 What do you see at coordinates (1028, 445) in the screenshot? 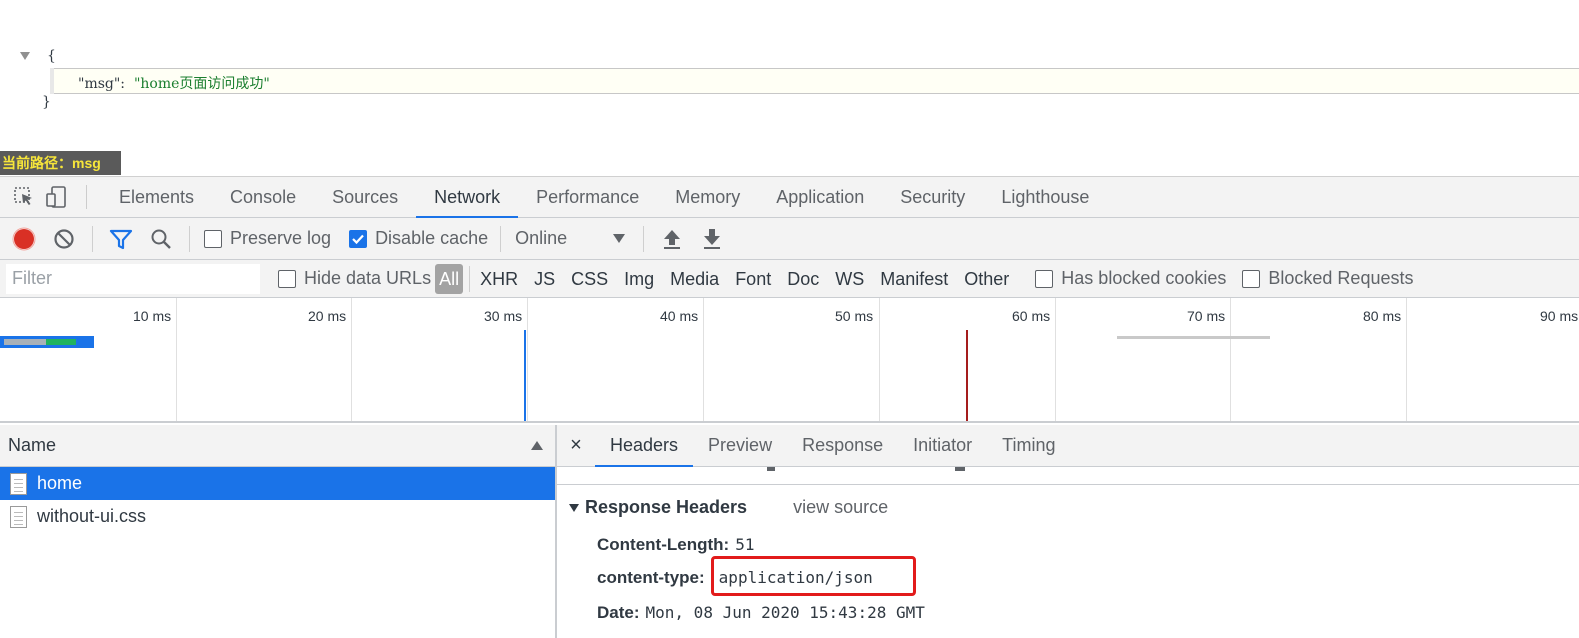
I see `tab-timing: Timing` at bounding box center [1028, 445].